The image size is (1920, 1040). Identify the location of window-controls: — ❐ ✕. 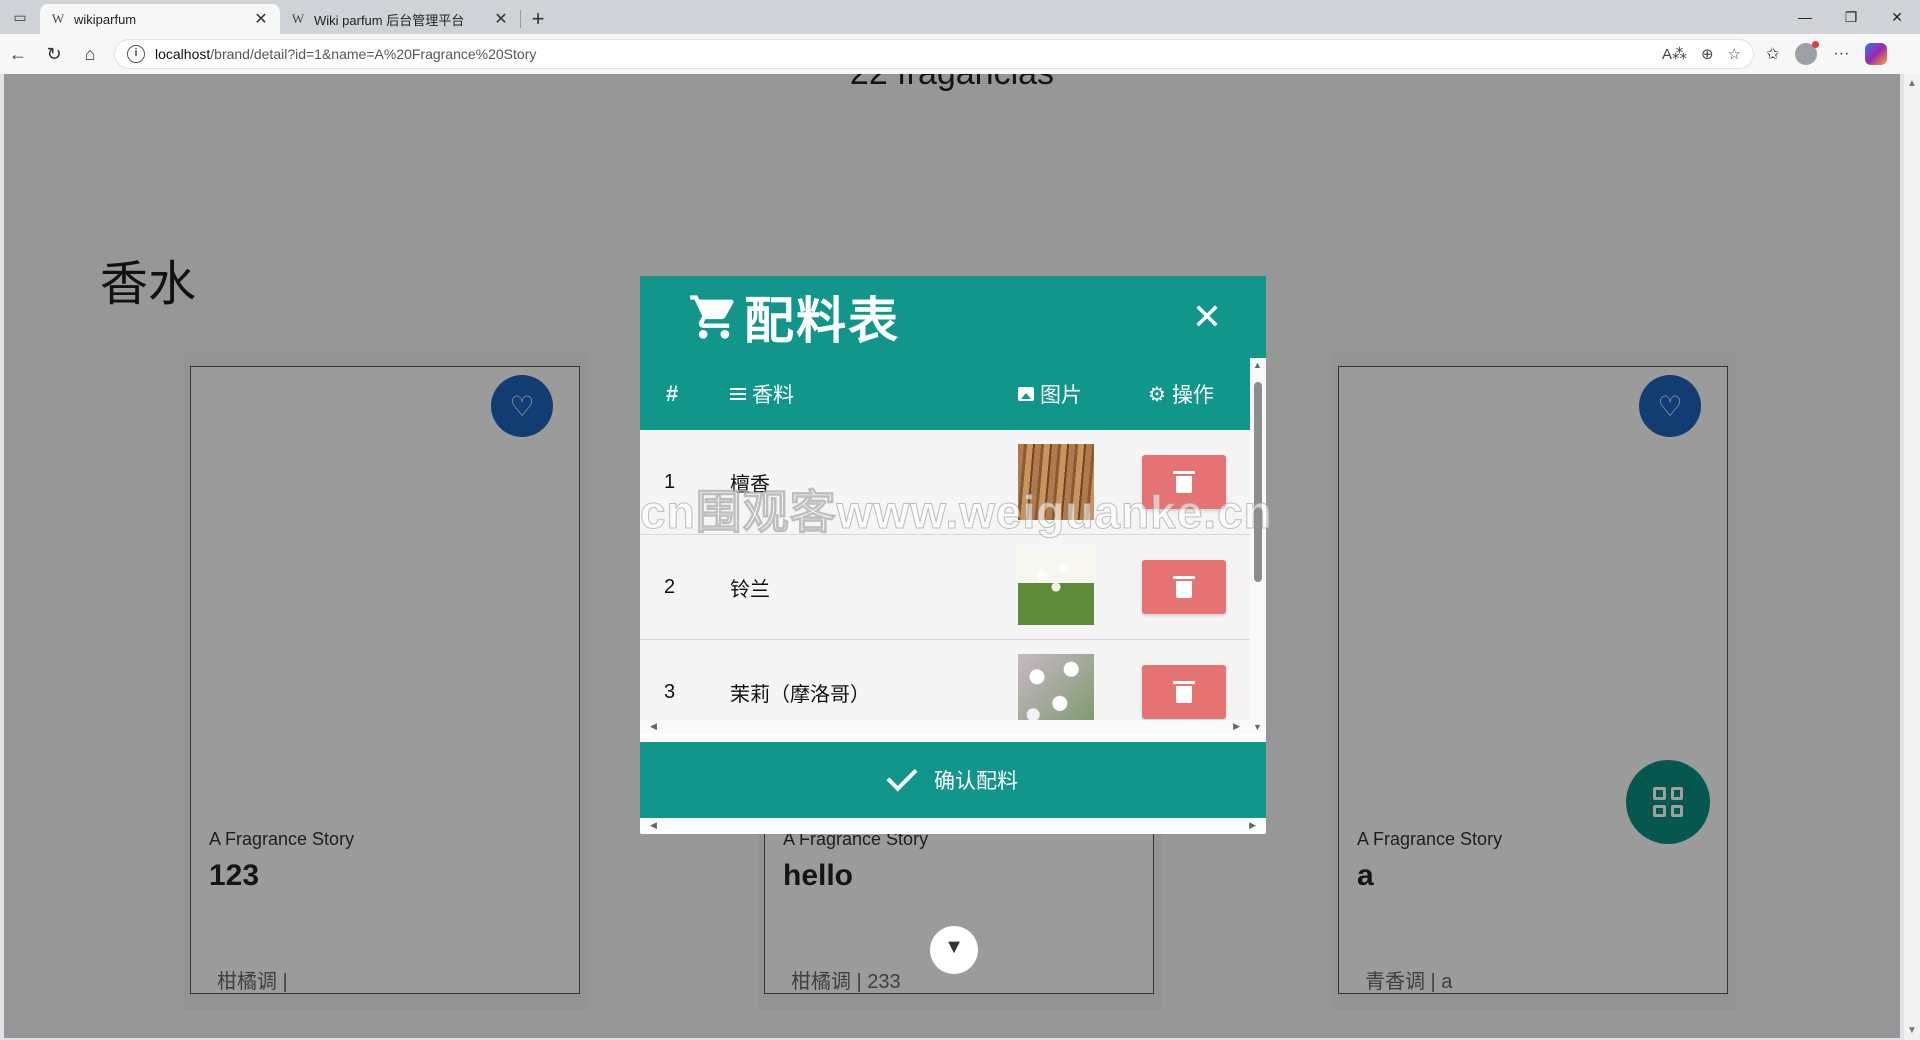
(1851, 17).